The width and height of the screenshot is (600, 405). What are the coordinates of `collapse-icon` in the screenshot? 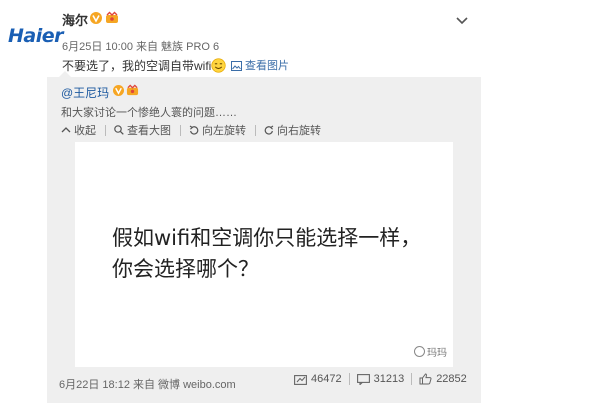 It's located at (66, 130).